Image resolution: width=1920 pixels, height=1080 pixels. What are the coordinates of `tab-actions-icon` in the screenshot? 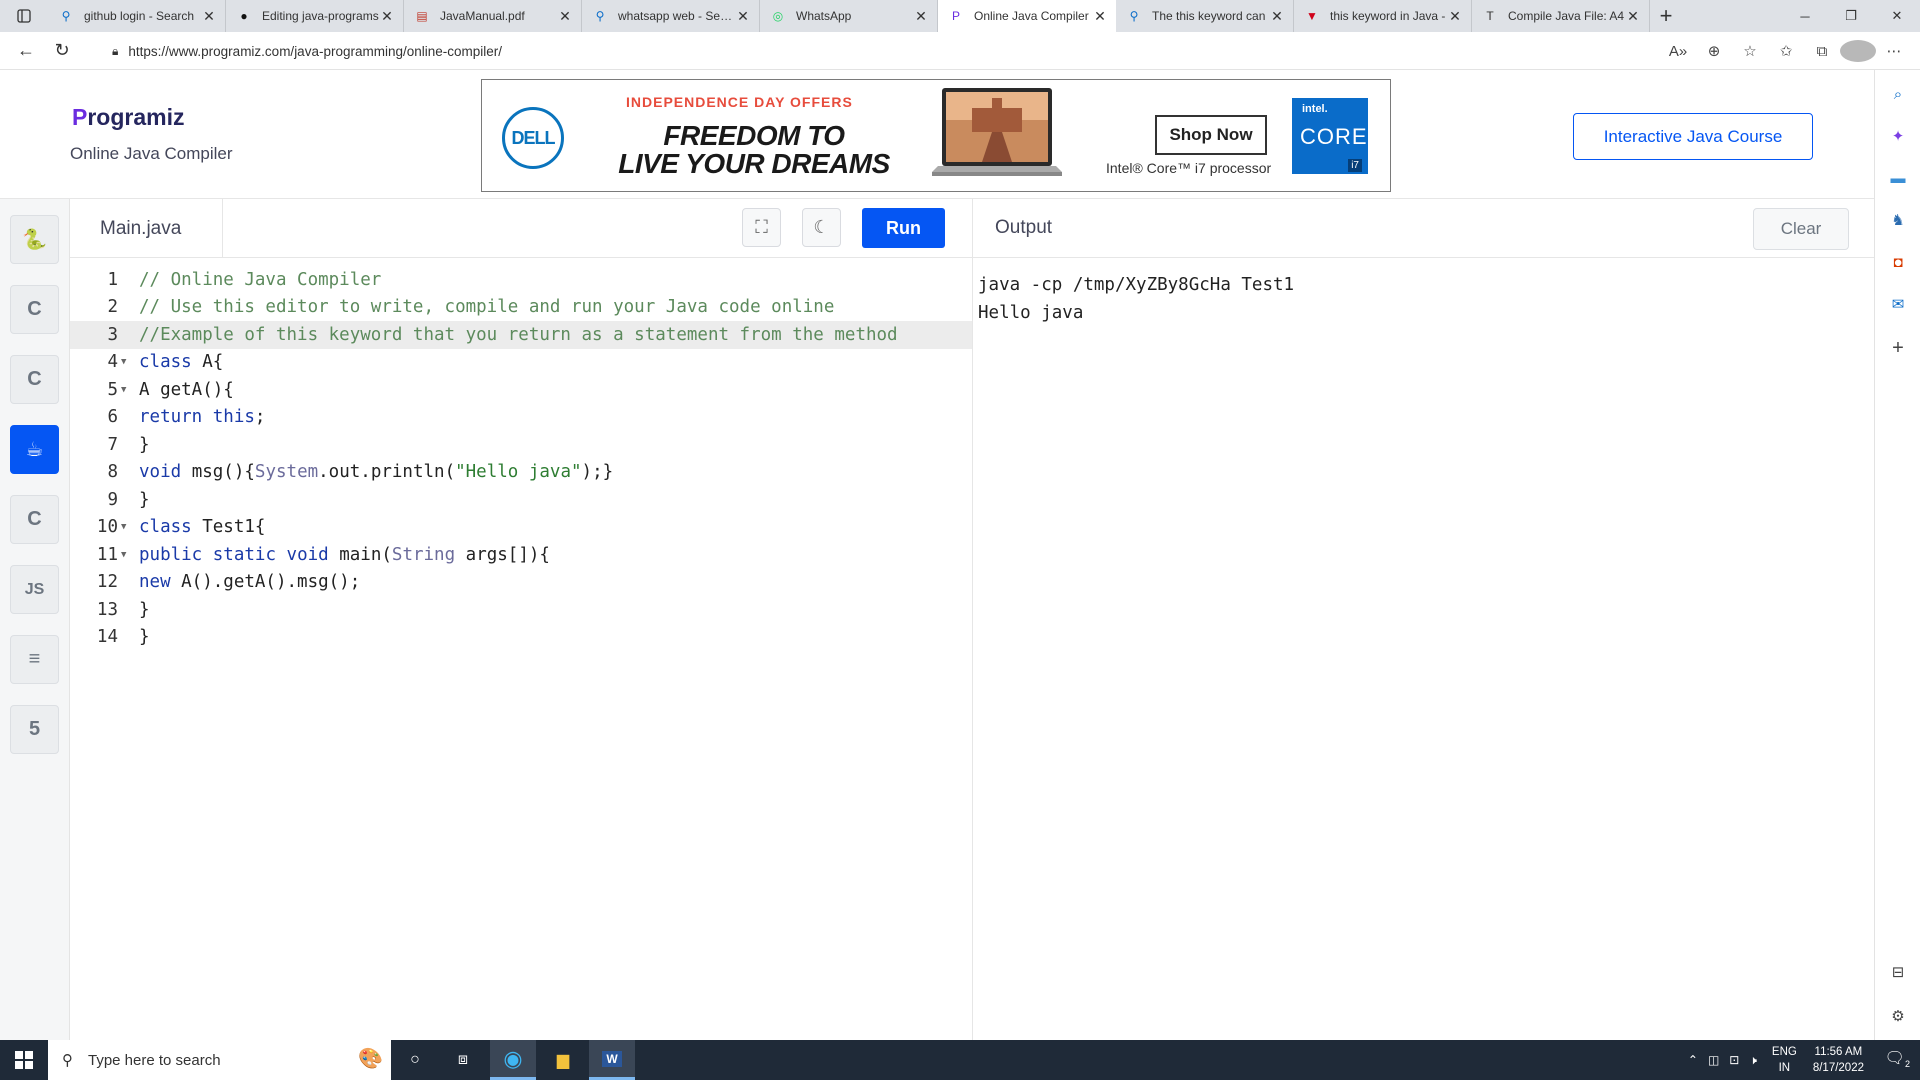 It's located at (24, 16).